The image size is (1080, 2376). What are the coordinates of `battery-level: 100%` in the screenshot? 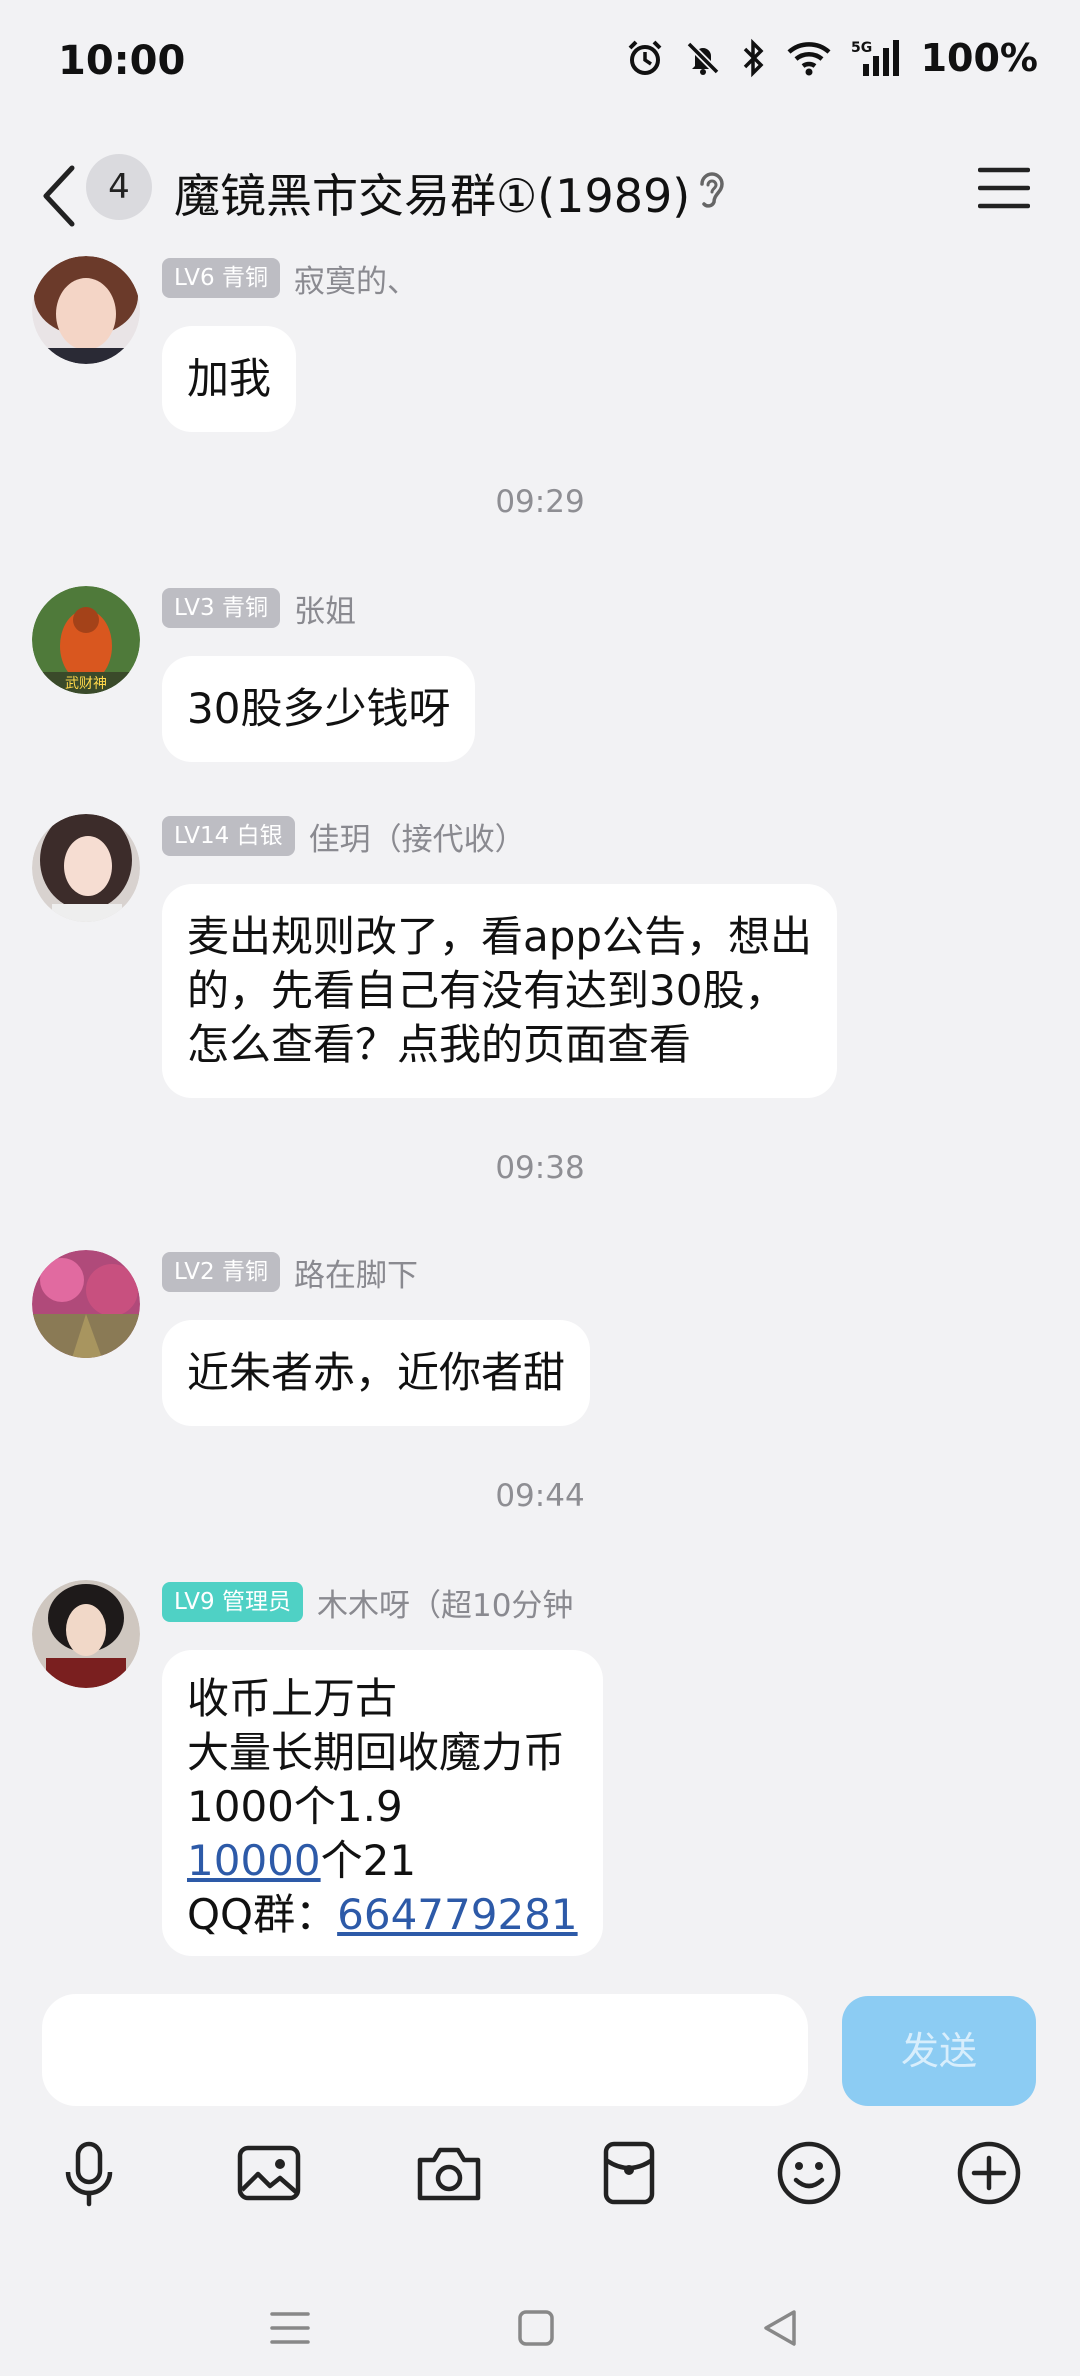 It's located at (979, 58).